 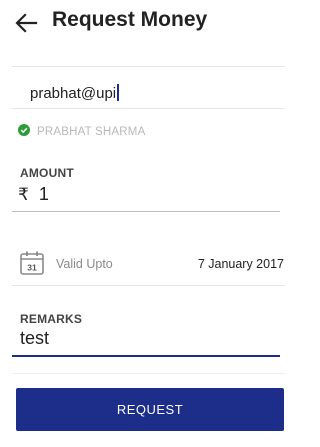 What do you see at coordinates (148, 285) in the screenshot?
I see `validity-divider` at bounding box center [148, 285].